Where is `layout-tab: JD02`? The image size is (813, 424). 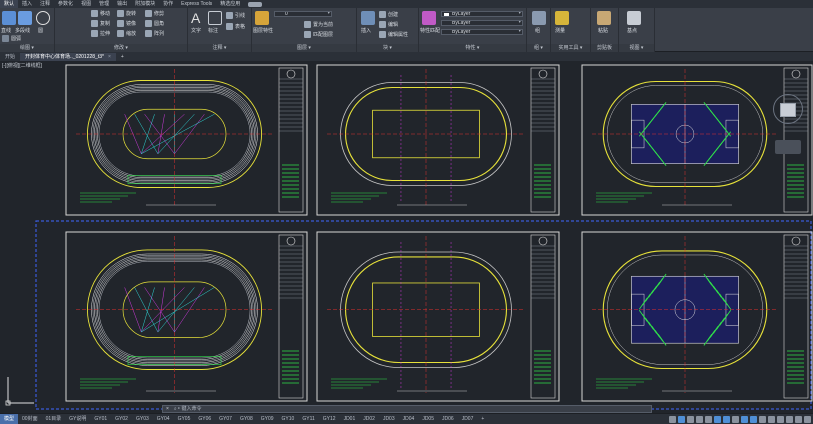 layout-tab: JD02 is located at coordinates (369, 419).